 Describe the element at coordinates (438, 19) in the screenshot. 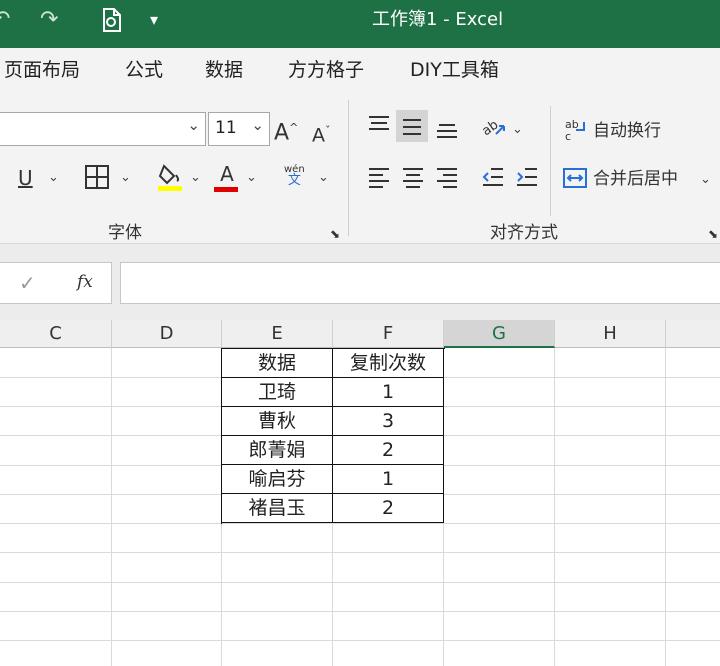

I see `window-title: 工作簿1 - Excel` at that location.